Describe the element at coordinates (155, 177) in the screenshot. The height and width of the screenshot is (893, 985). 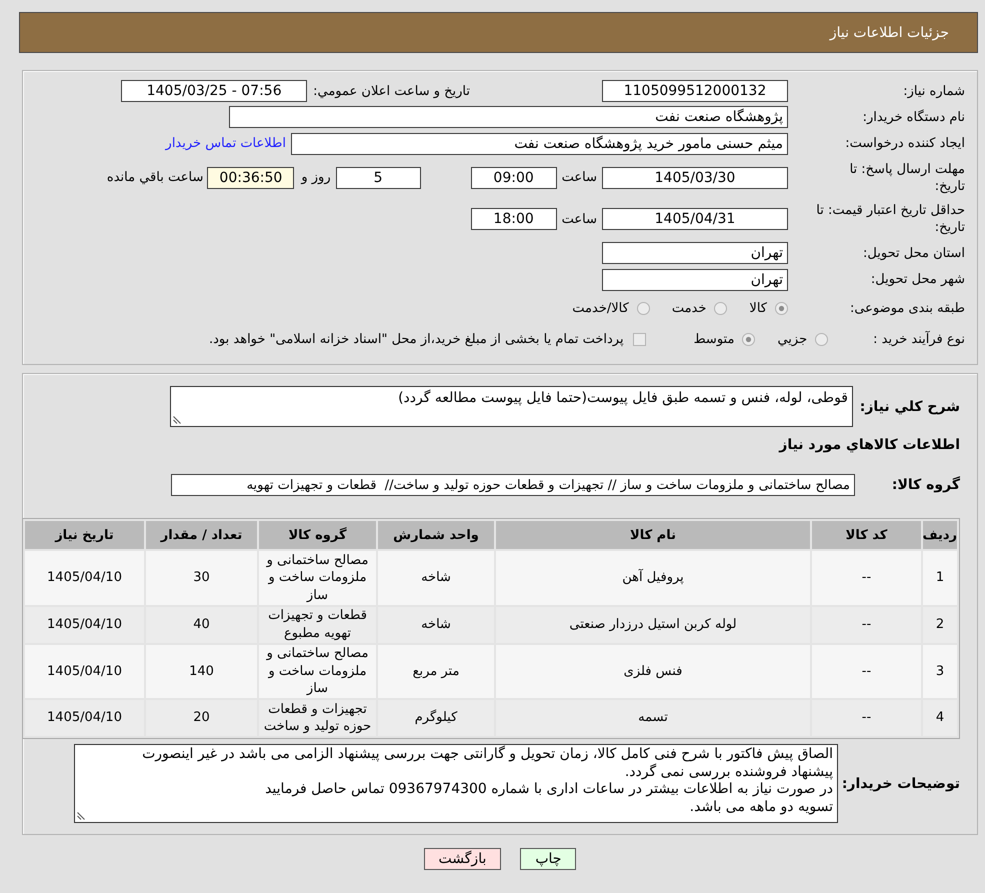
I see `field-label: ساعت باقي مانده` at that location.